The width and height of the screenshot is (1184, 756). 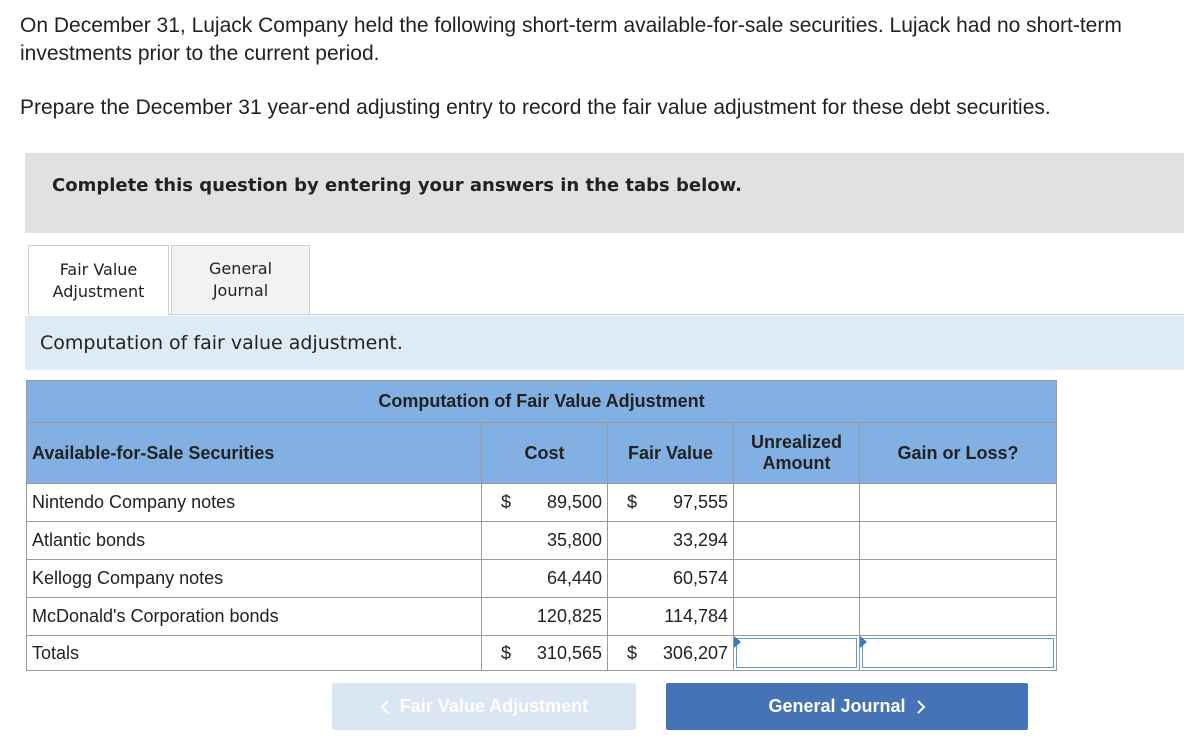 I want to click on table-title: Computation of Fair Value Adjustment, so click(x=541, y=401).